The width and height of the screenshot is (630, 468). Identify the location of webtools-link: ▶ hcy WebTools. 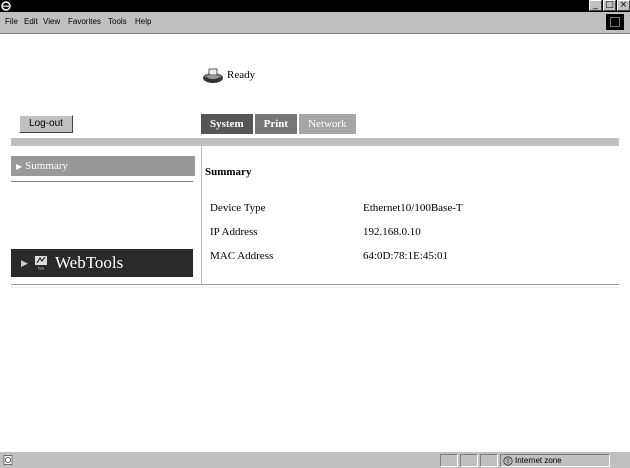
(102, 263).